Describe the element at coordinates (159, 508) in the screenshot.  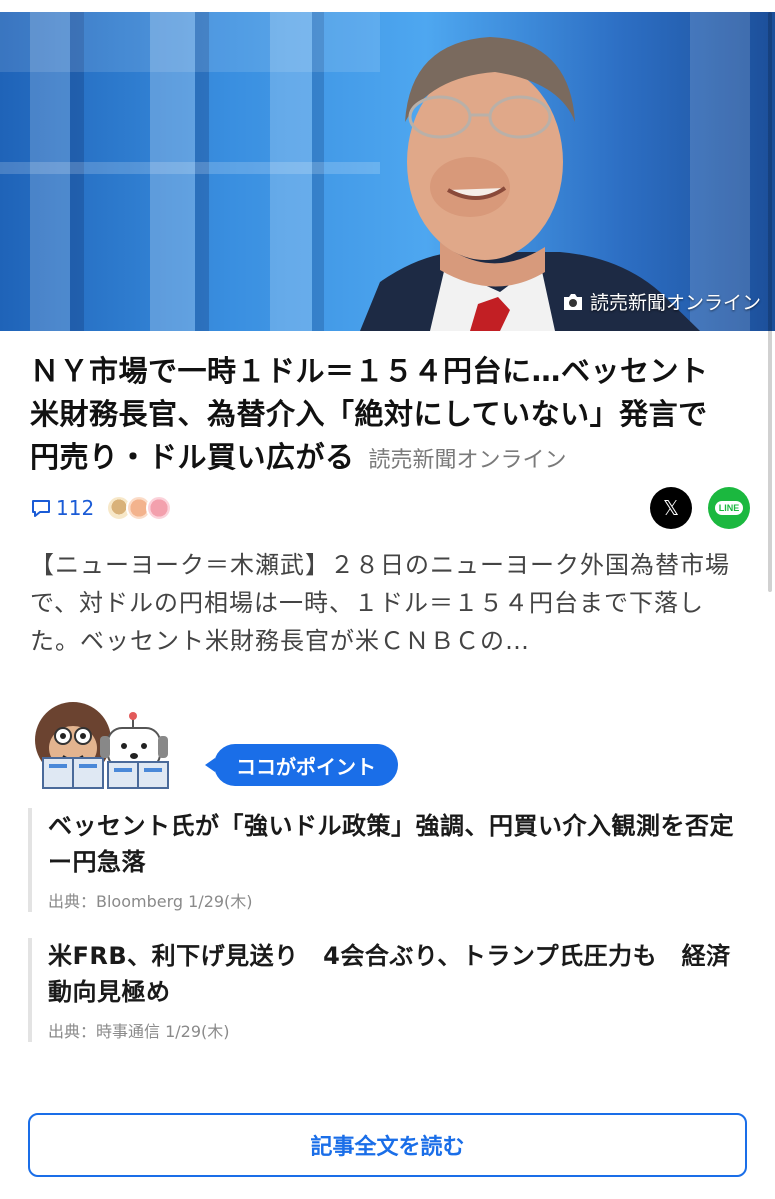
I see `reaction-happy-icon` at that location.